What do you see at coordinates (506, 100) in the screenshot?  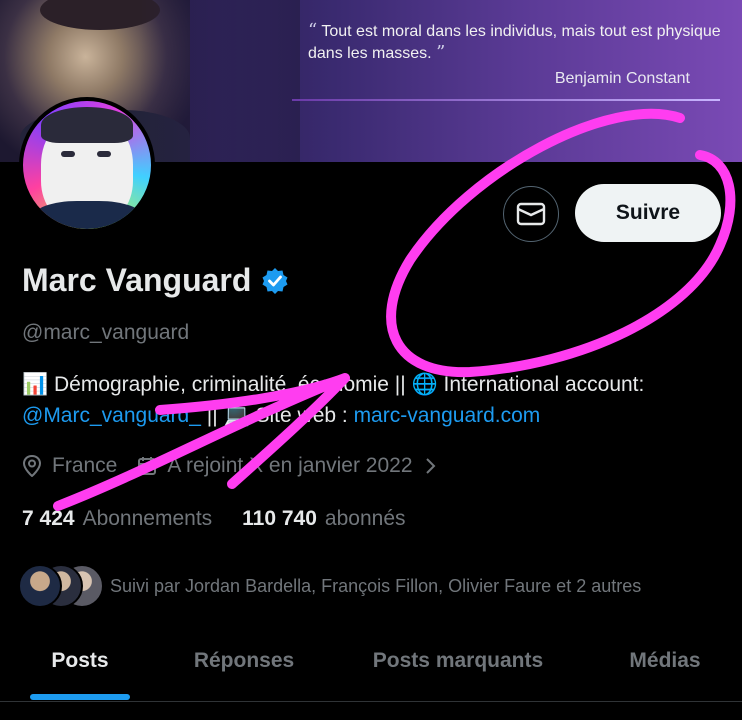 I see `quote-divider` at bounding box center [506, 100].